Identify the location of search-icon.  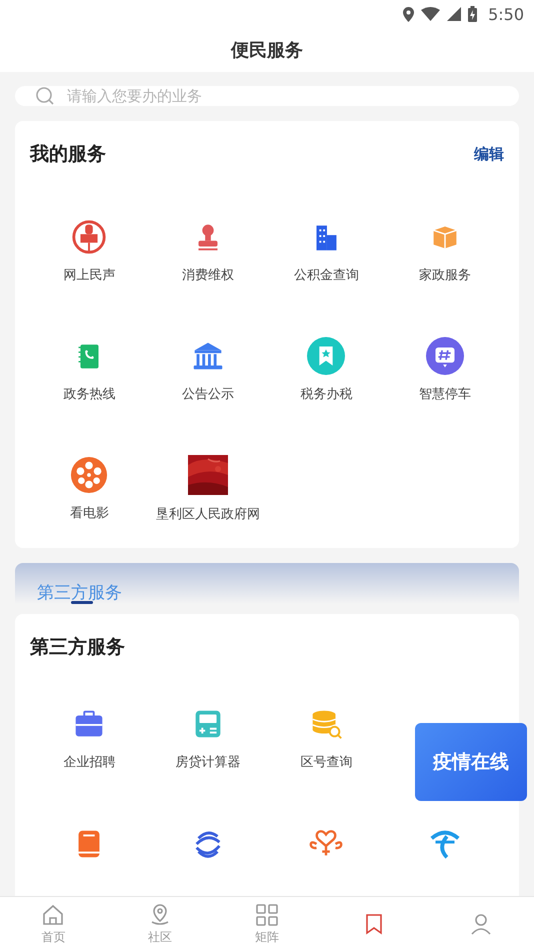
(45, 96).